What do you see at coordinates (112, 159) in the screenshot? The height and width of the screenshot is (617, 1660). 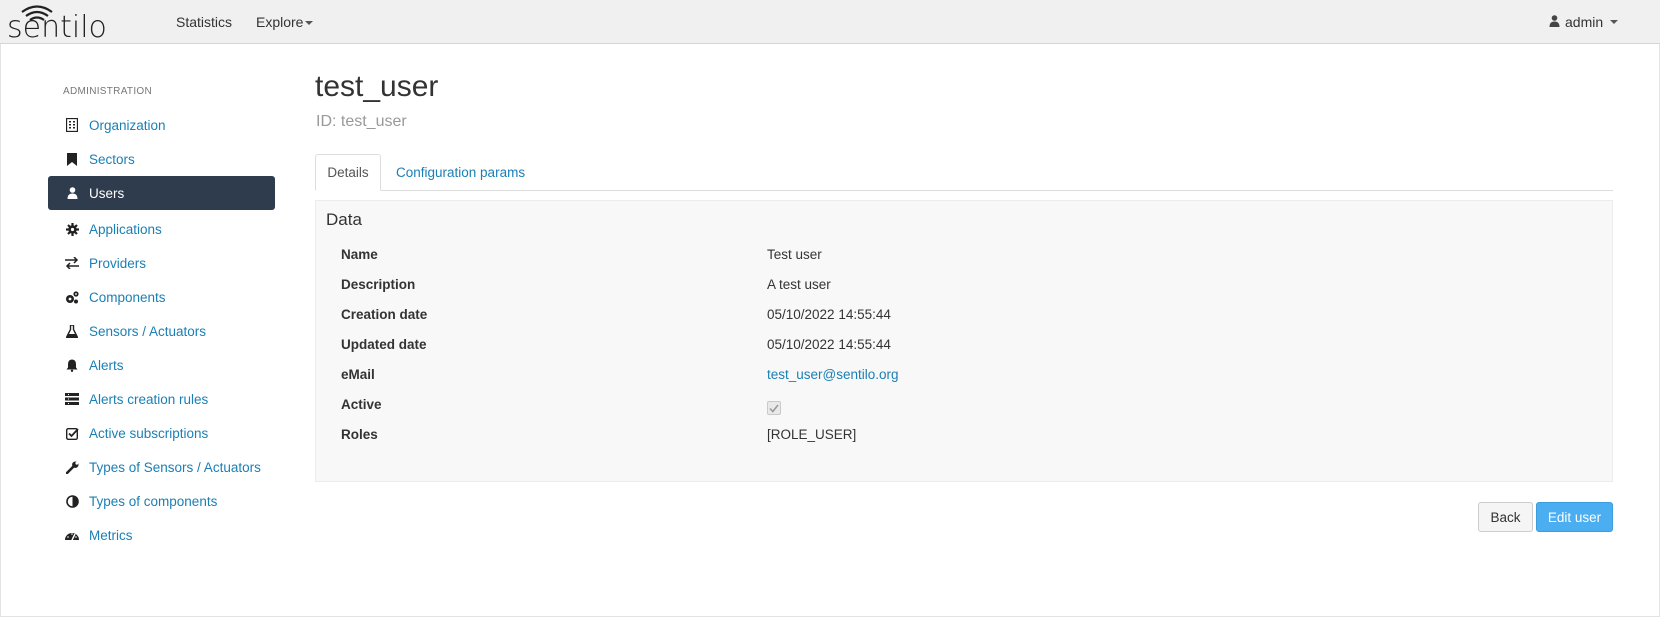 I see `sidebar-item-label: Sectors` at bounding box center [112, 159].